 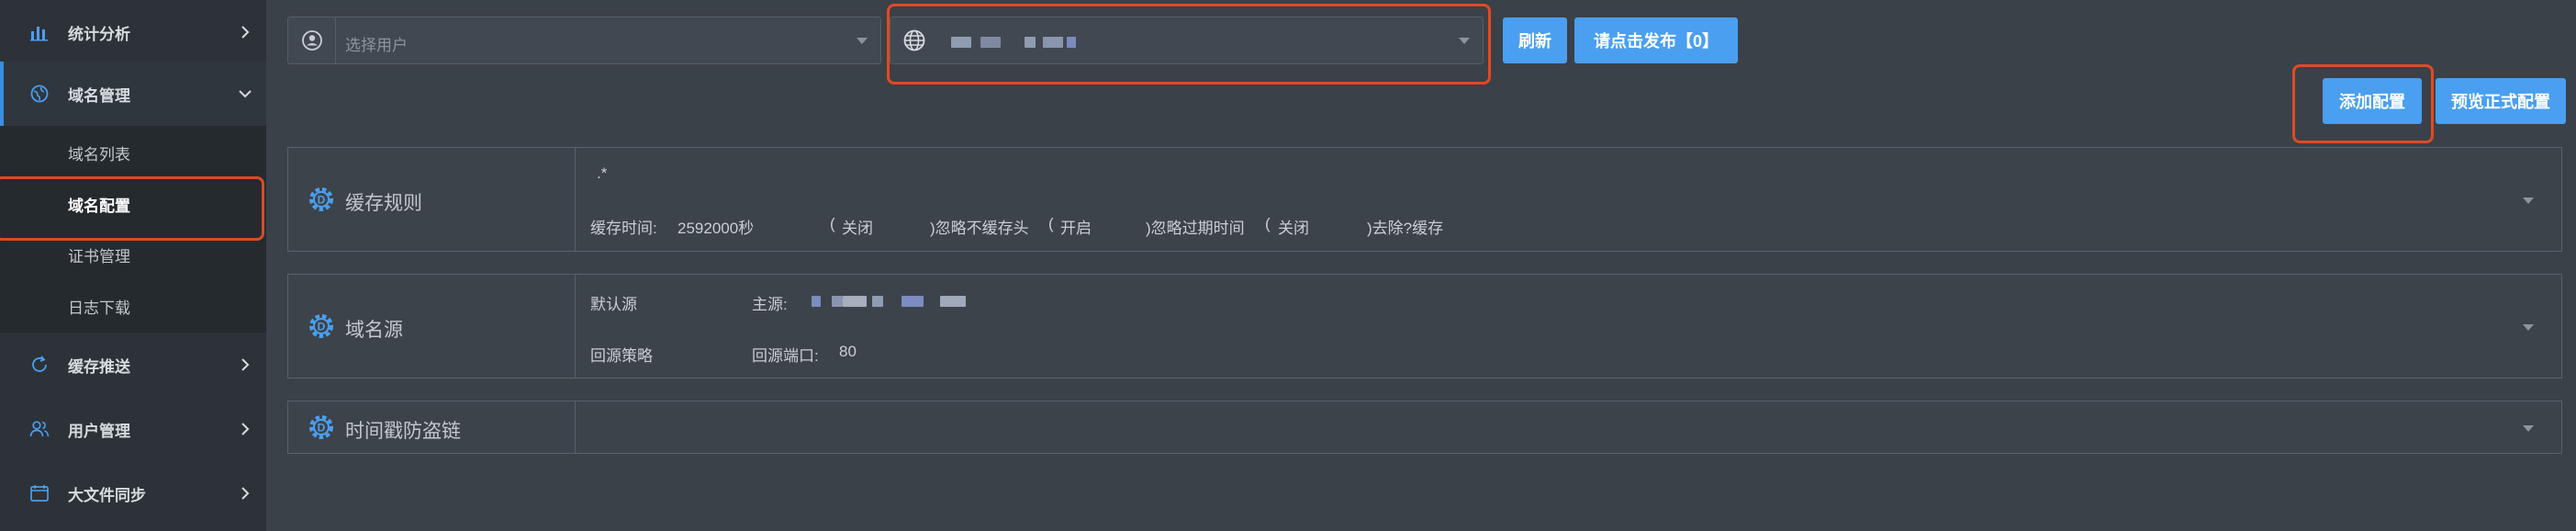 I want to click on ignore-nocache-label: )忽略不缓存头, so click(x=979, y=228).